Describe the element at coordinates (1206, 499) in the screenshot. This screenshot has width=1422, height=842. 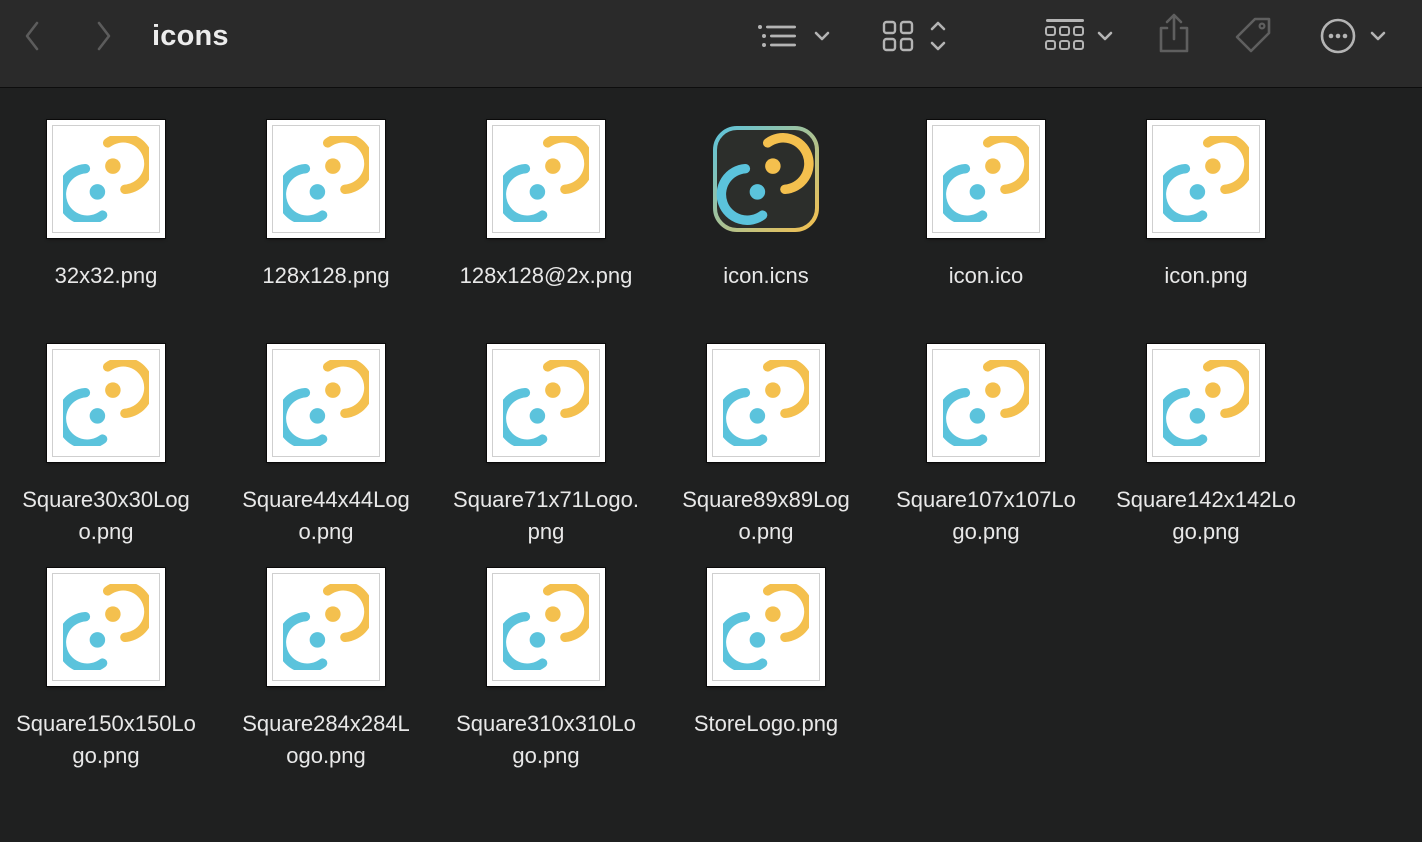
I see `file-name-line: Square142x142Lo` at that location.